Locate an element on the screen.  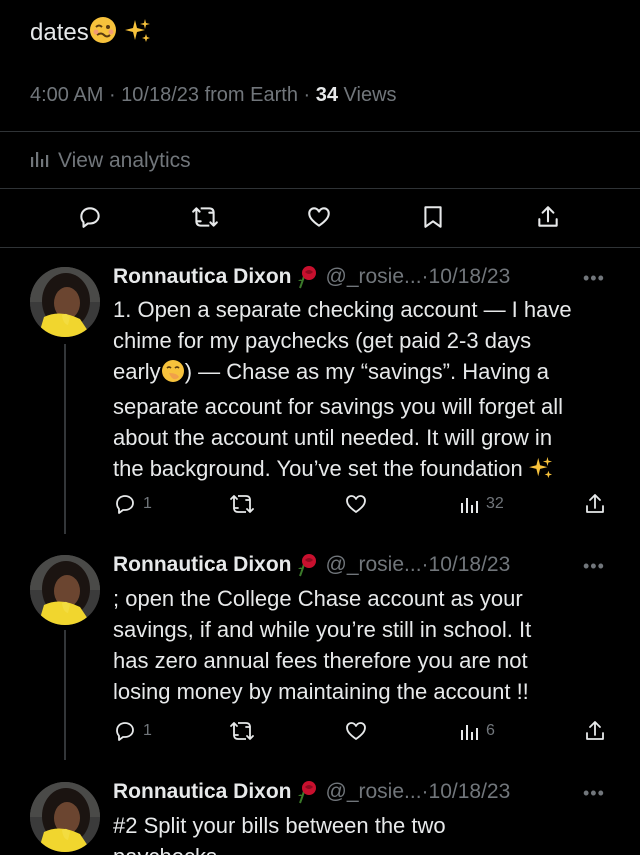
reply-line: ) — Chase as my “savings”. Having a is located at coordinates (367, 371).